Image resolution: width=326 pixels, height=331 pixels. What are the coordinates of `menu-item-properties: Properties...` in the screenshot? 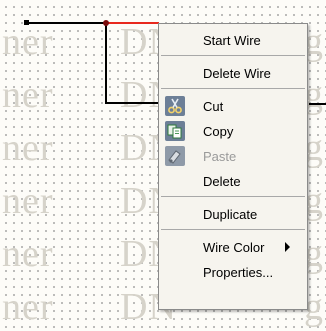 It's located at (233, 272).